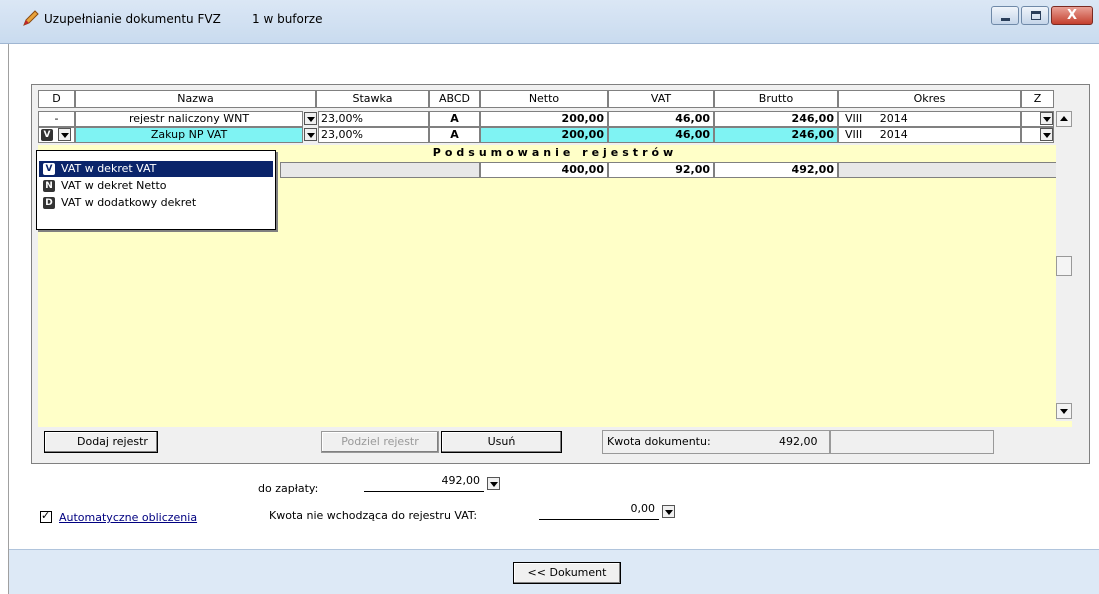 This screenshot has width=1099, height=594. Describe the element at coordinates (454, 99) in the screenshot. I see `col-header-abcd: ABCD` at that location.